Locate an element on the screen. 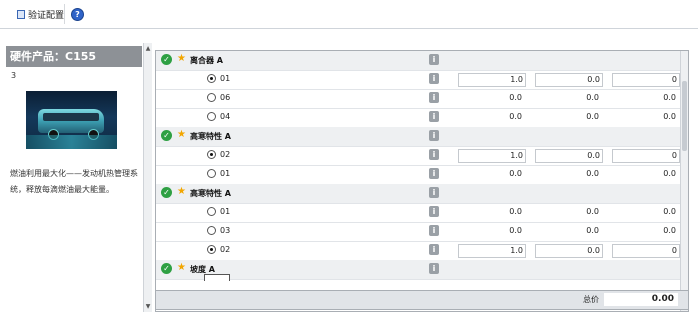 This screenshot has width=698, height=322. left-scrollbar: ▲ ▼ is located at coordinates (147, 177).